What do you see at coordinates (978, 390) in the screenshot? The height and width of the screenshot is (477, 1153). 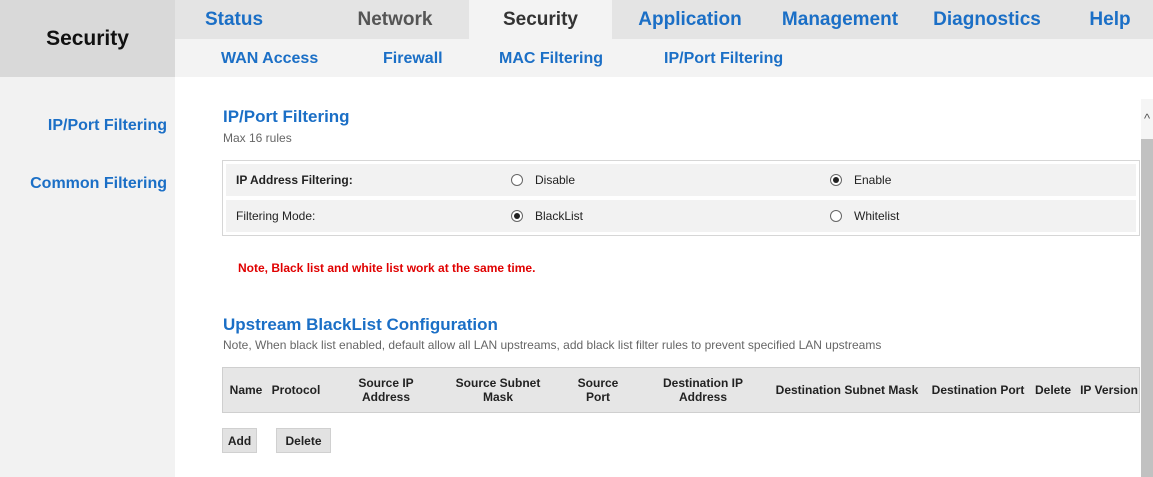 I see `column-header-destination-port: Destination Port` at bounding box center [978, 390].